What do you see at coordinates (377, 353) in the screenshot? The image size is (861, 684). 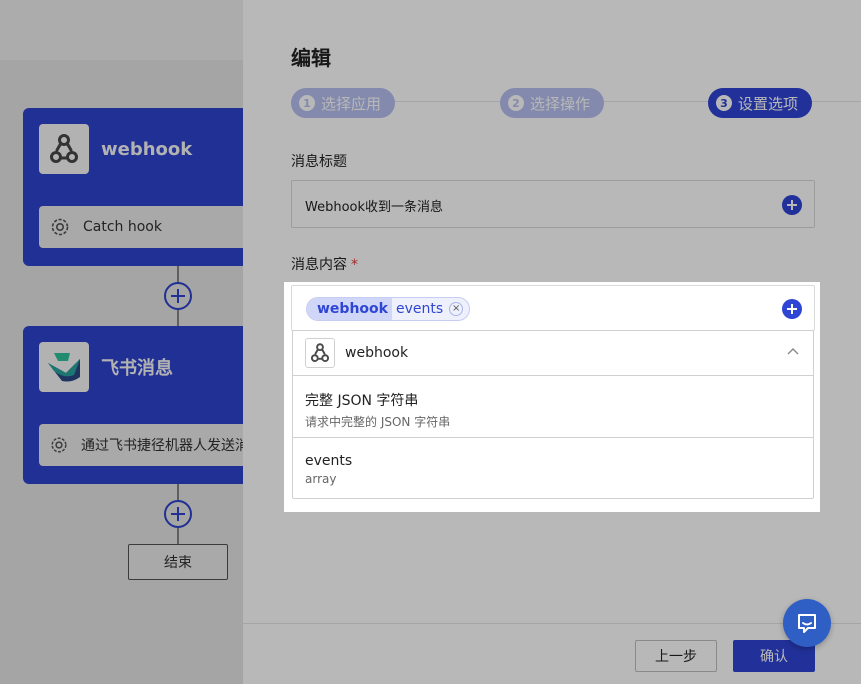 I see `dropdown-app-name: webhook` at bounding box center [377, 353].